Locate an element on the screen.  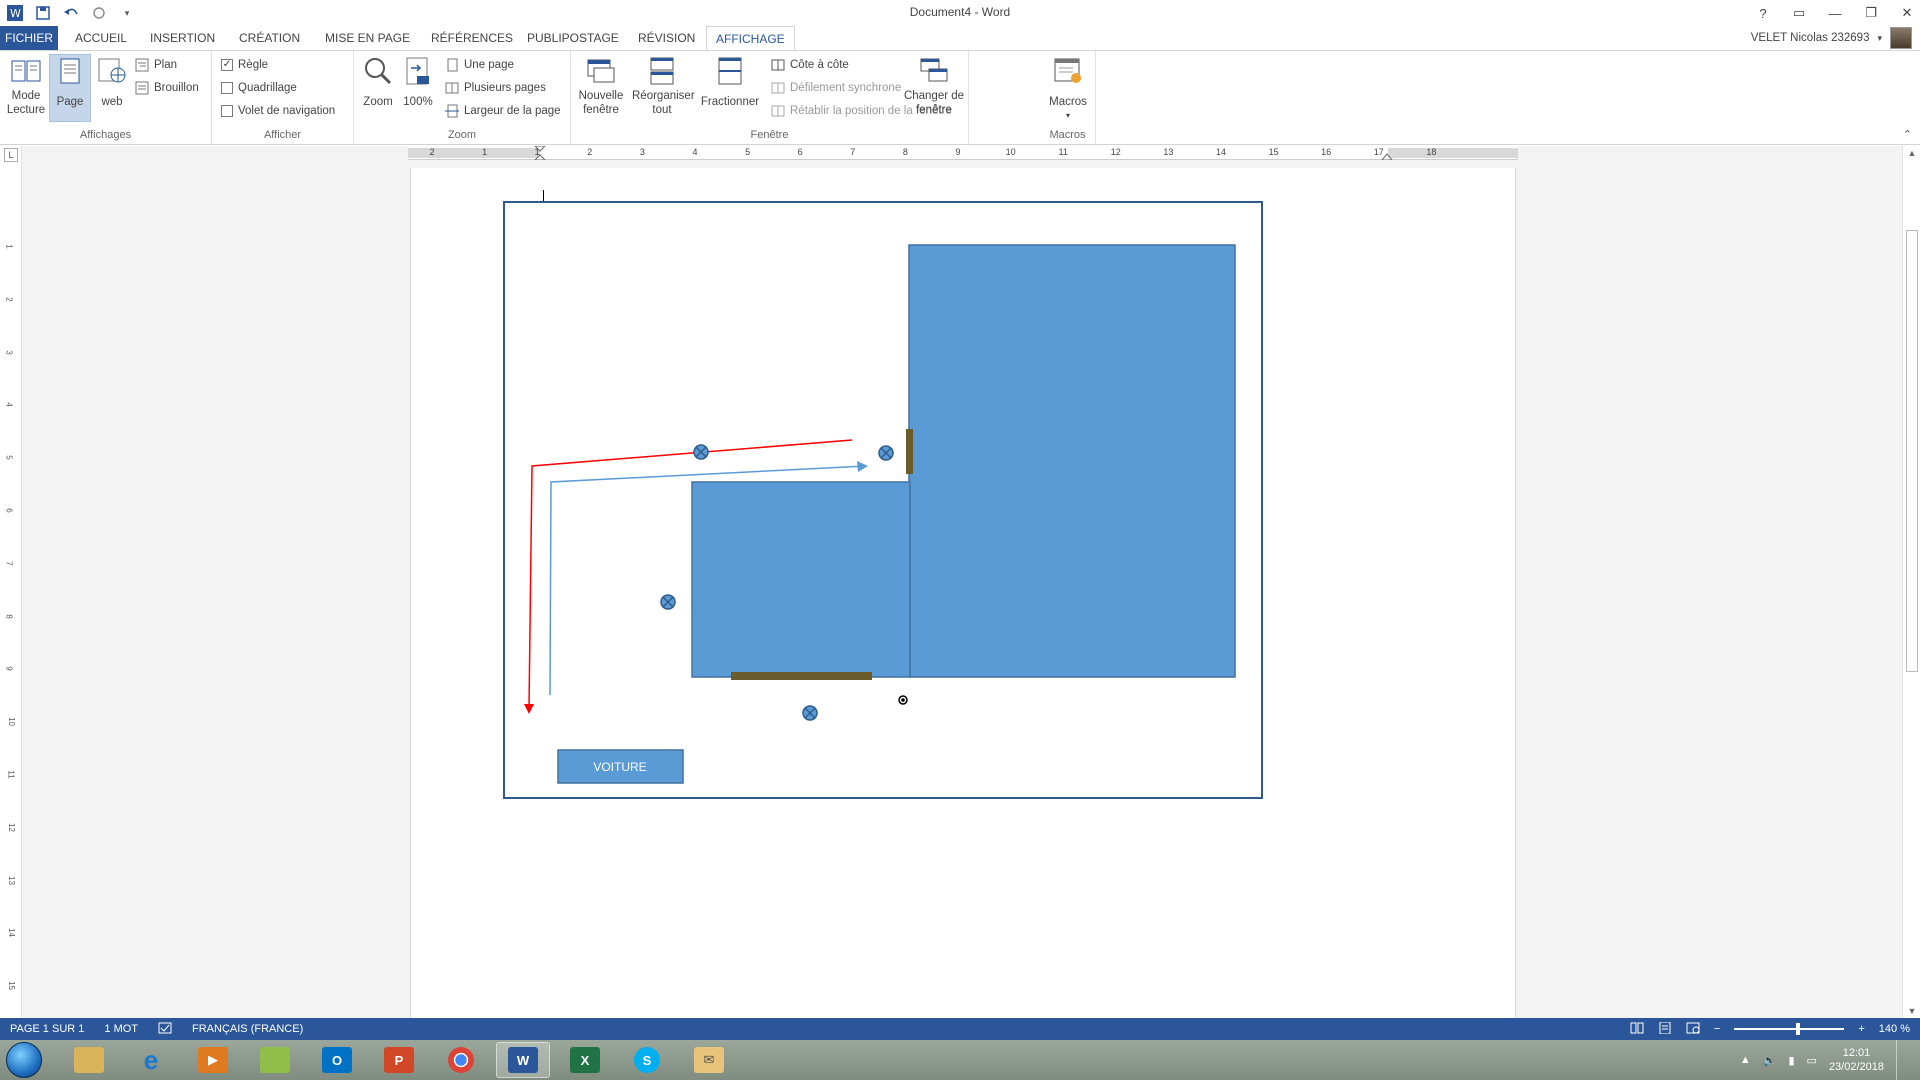
taskbar-skype: S is located at coordinates (647, 1060).